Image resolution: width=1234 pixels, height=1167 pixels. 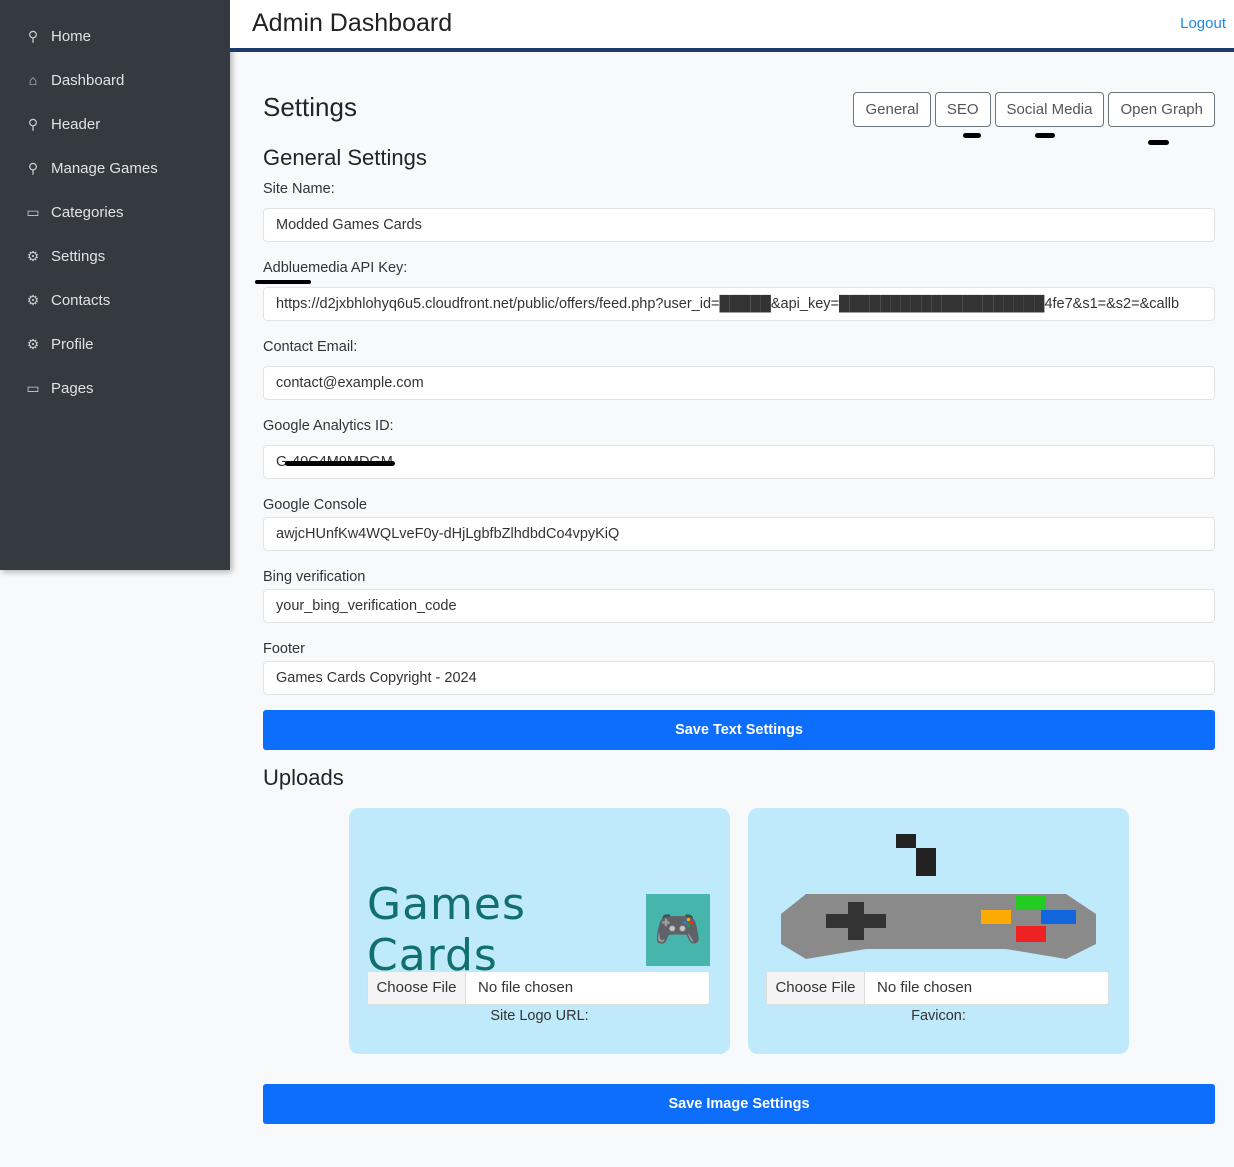 What do you see at coordinates (88, 80) in the screenshot?
I see `sidebar-item-label: Dashboard` at bounding box center [88, 80].